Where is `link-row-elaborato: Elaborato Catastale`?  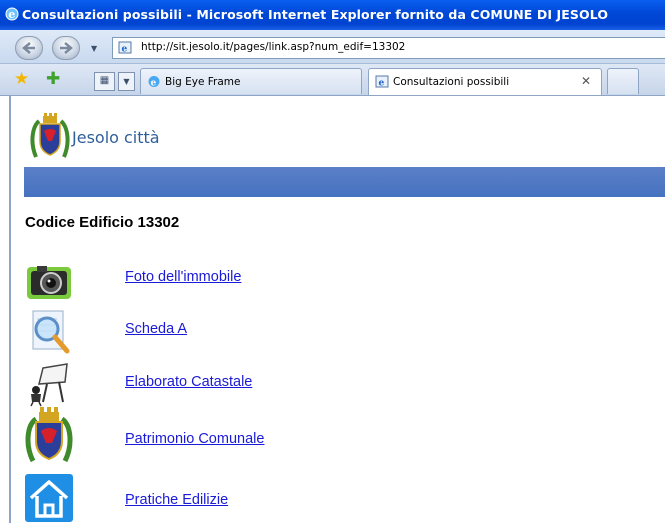
link-row-elaborato: Elaborato Catastale is located at coordinates (345, 385).